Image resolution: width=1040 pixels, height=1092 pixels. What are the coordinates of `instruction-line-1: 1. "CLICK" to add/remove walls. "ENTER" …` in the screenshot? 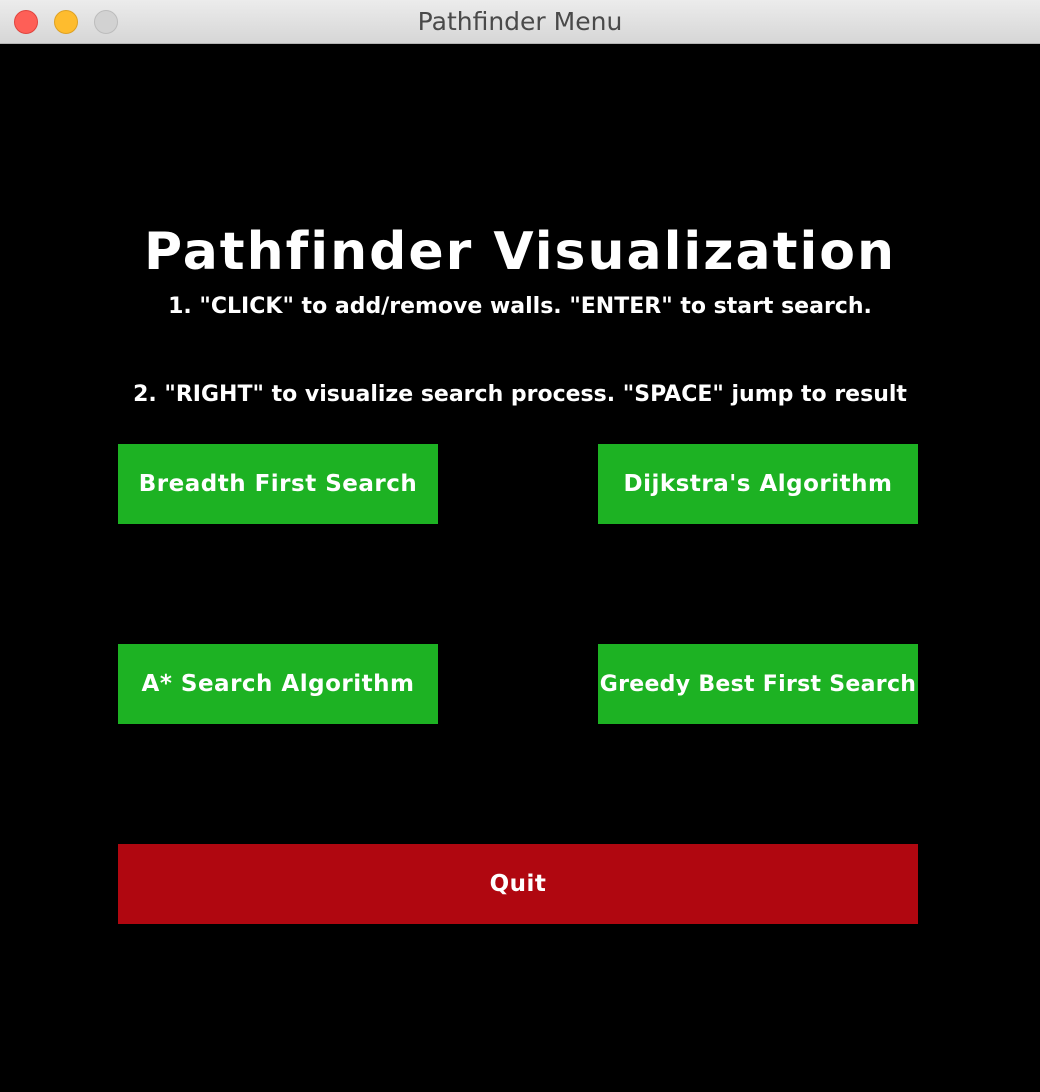 It's located at (520, 306).